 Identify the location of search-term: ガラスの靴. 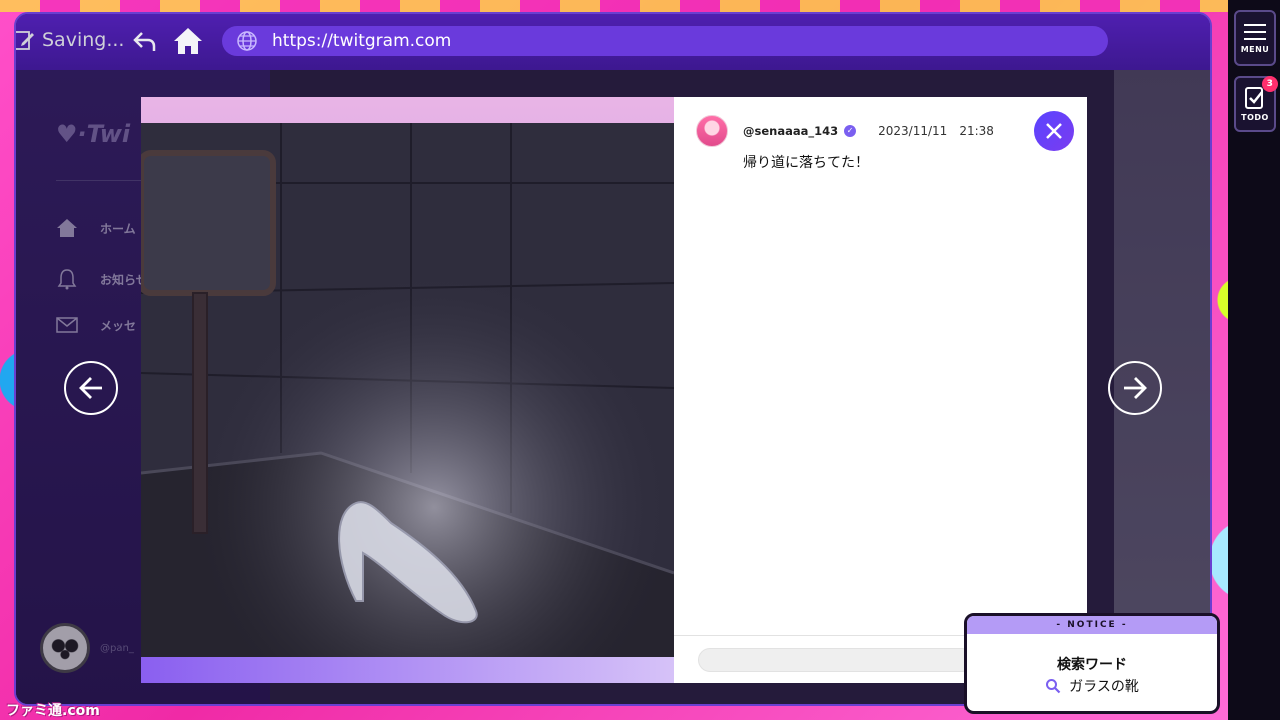
(1092, 686).